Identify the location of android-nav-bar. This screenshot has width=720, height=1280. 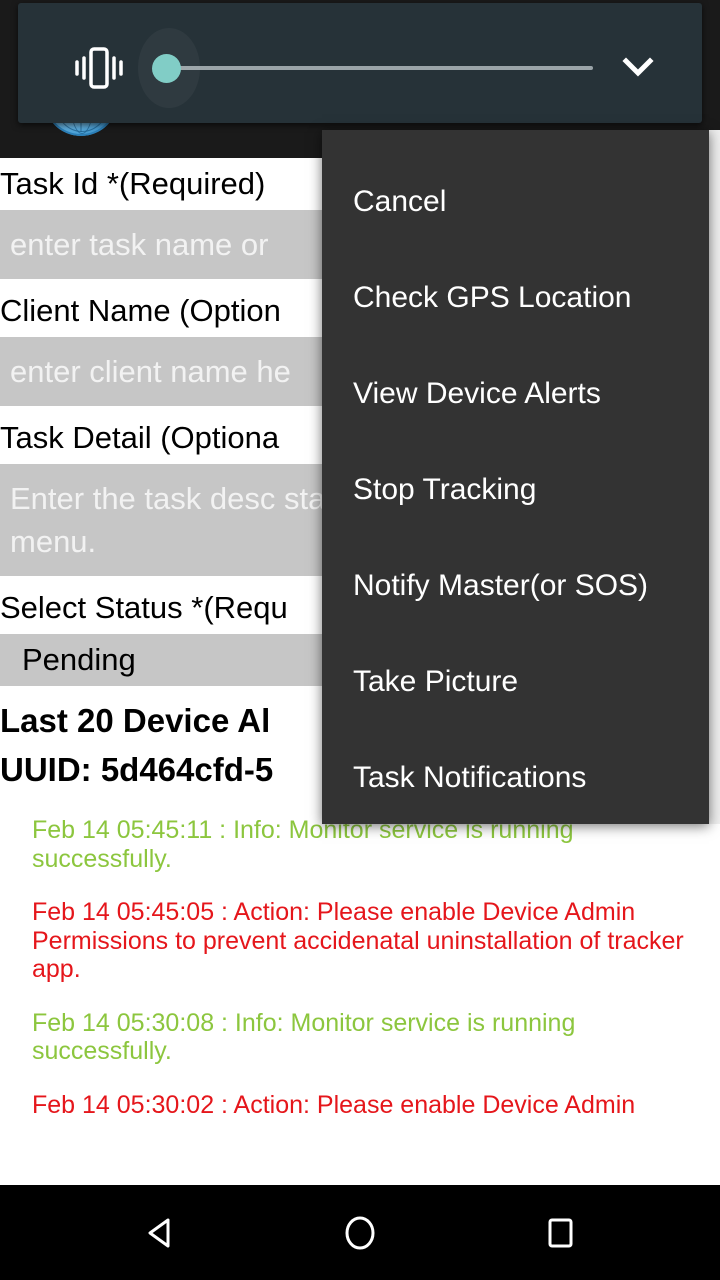
(360, 1232).